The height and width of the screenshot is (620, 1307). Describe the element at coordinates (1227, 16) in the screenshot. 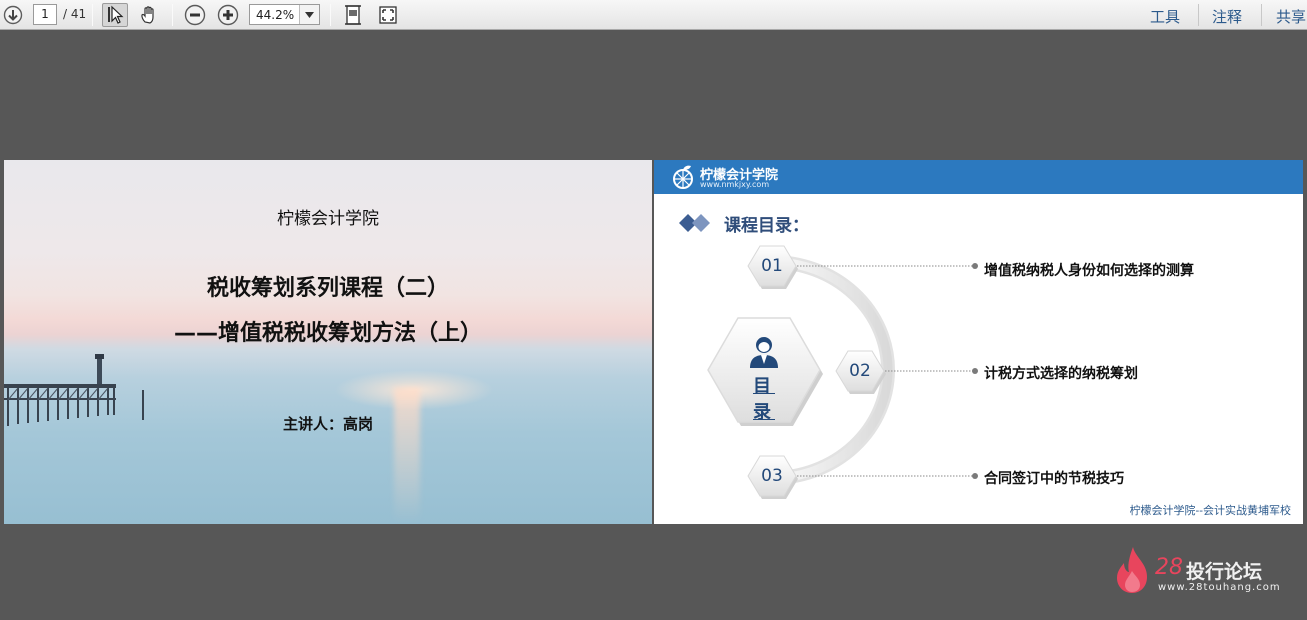

I see `comment-link: 注释` at that location.